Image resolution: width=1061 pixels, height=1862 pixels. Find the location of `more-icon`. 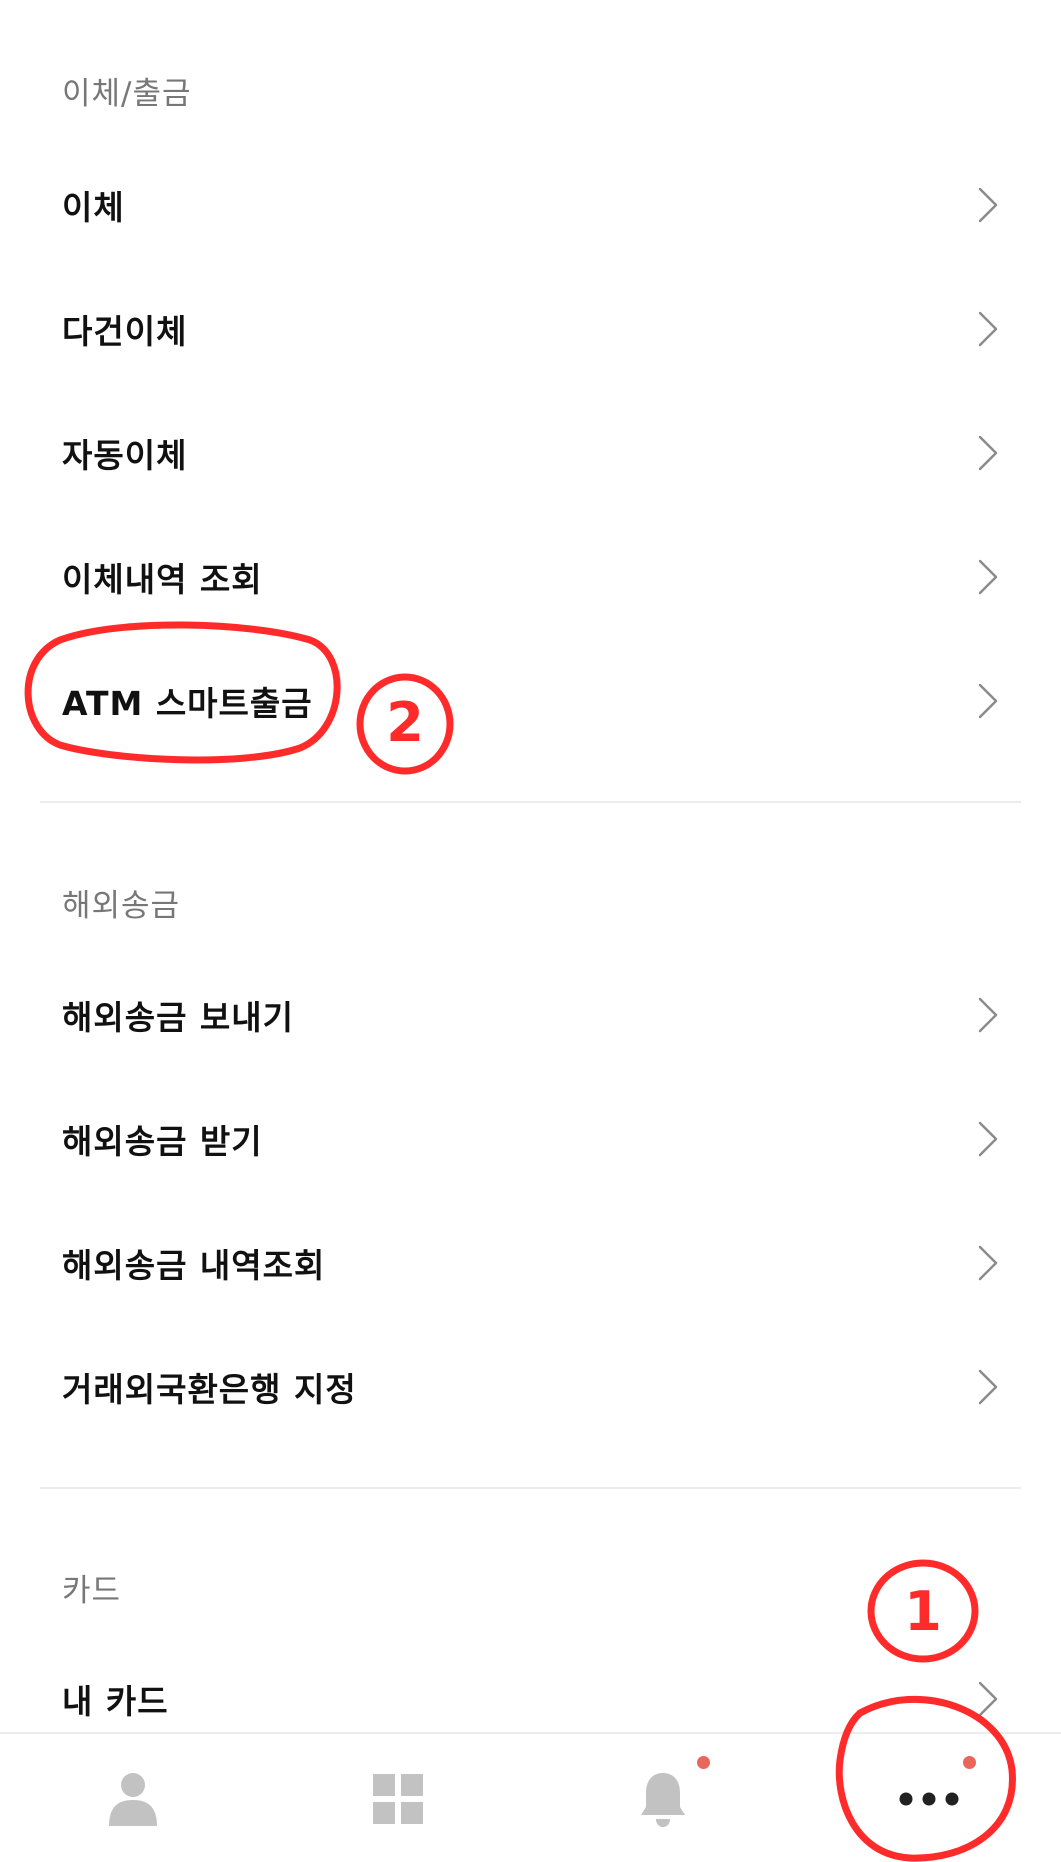

more-icon is located at coordinates (928, 1799).